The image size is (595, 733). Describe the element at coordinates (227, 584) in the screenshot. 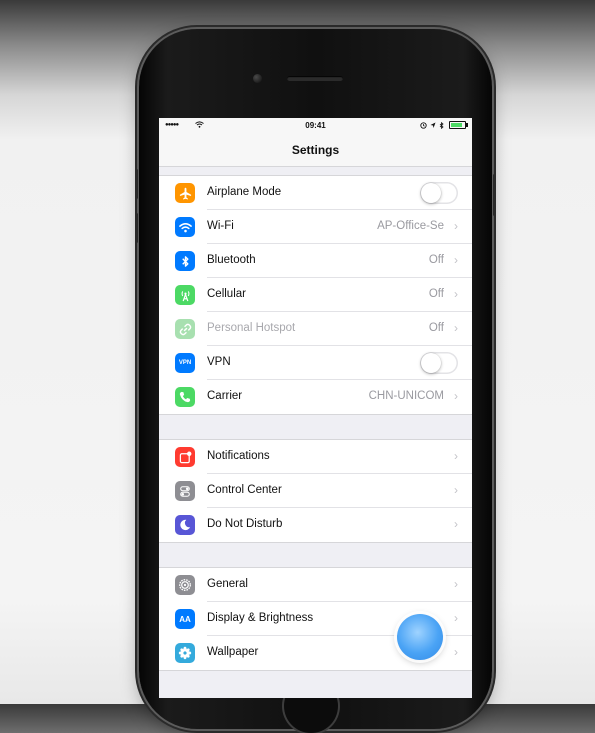

I see `settings-row-label: General` at that location.